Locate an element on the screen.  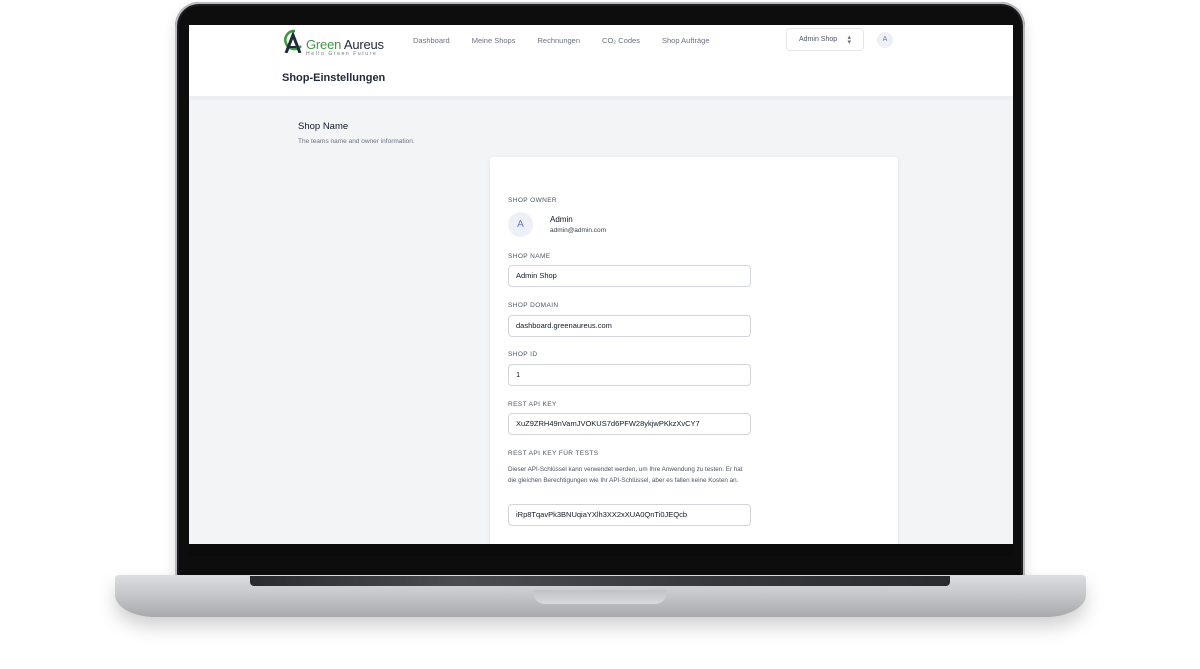
rest-api-key-label: Rest API Key is located at coordinates (532, 404).